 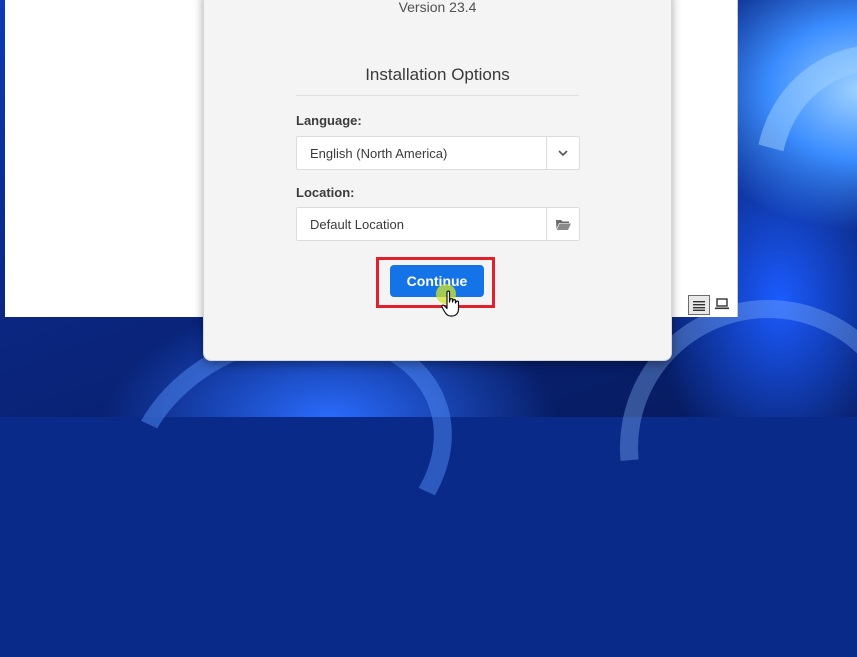 I want to click on hand-cursor-icon, so click(x=450, y=303).